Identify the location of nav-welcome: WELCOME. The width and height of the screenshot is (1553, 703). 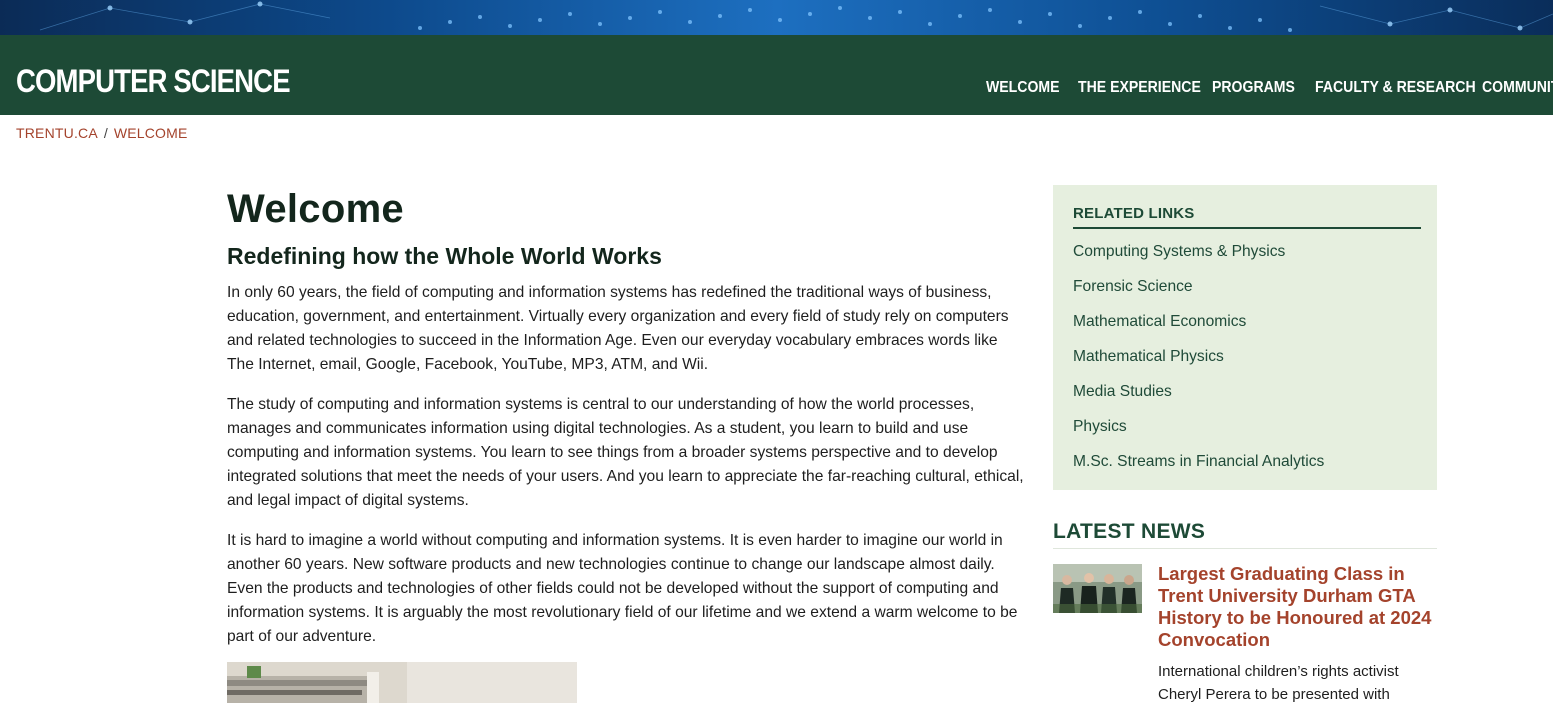
(1023, 88).